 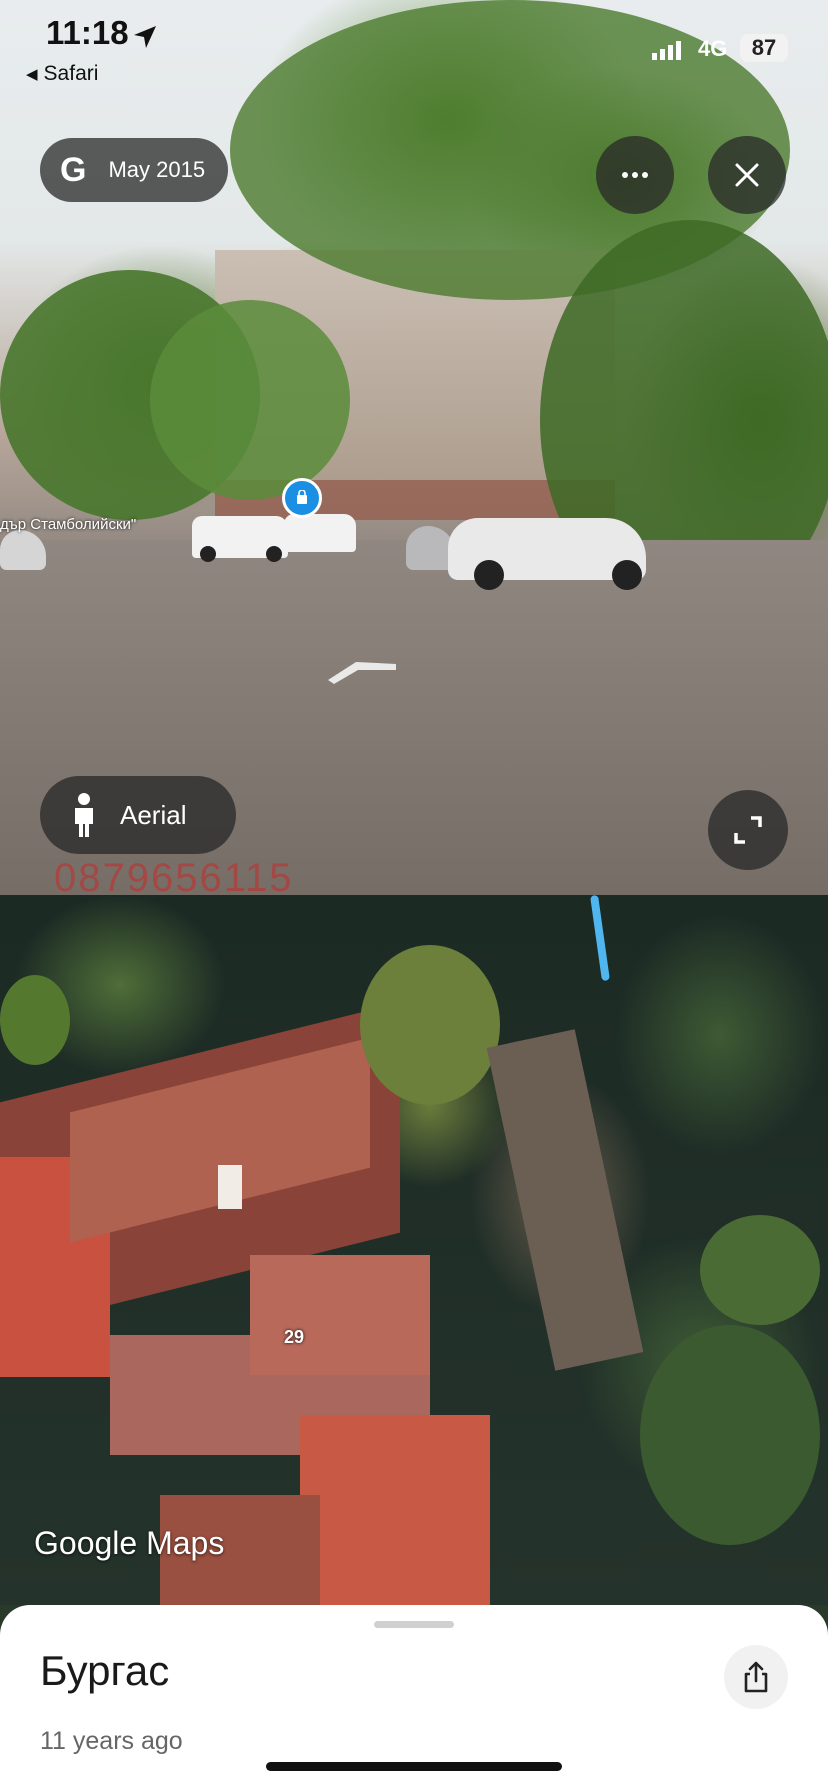 What do you see at coordinates (600, 938) in the screenshot?
I see `view-direction-line` at bounding box center [600, 938].